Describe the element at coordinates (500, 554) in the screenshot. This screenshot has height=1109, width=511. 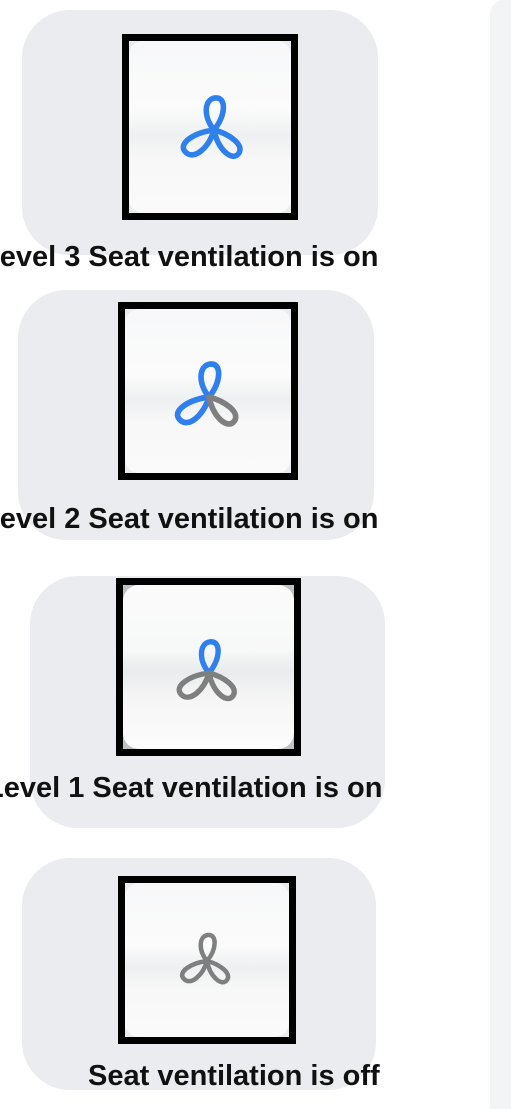
I see `side-panel` at that location.